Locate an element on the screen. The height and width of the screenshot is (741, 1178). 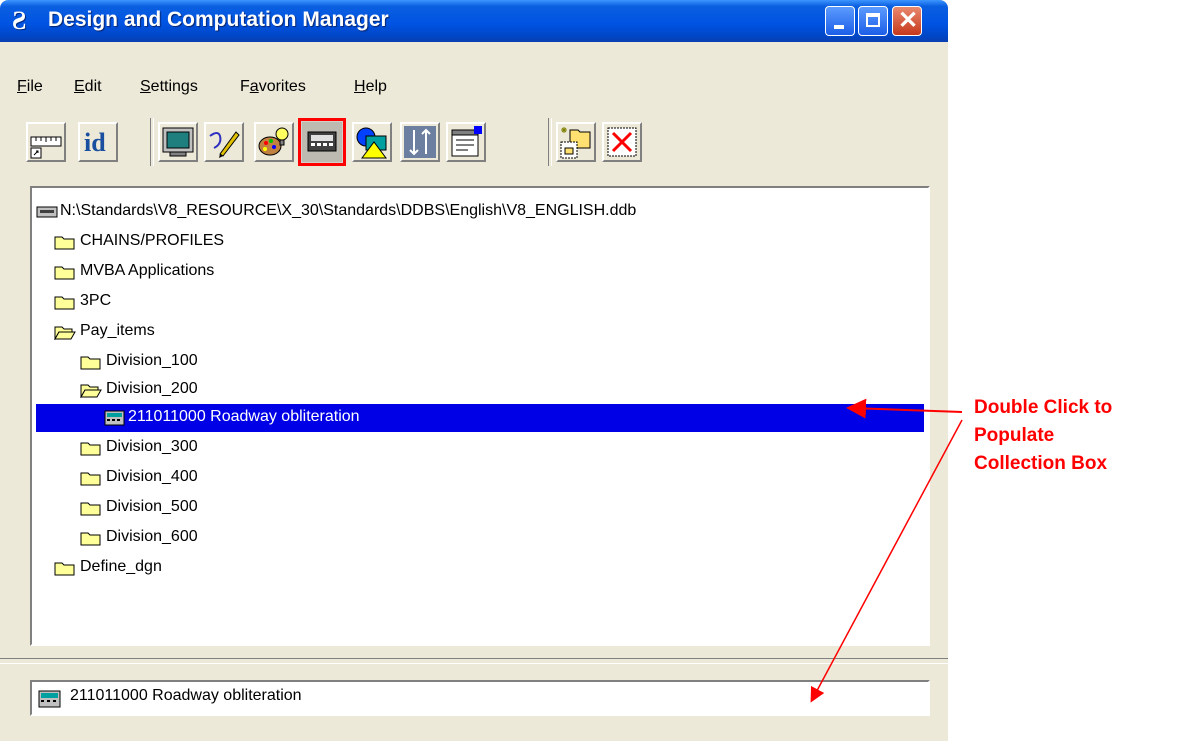
minimize-icon is located at coordinates (839, 27).